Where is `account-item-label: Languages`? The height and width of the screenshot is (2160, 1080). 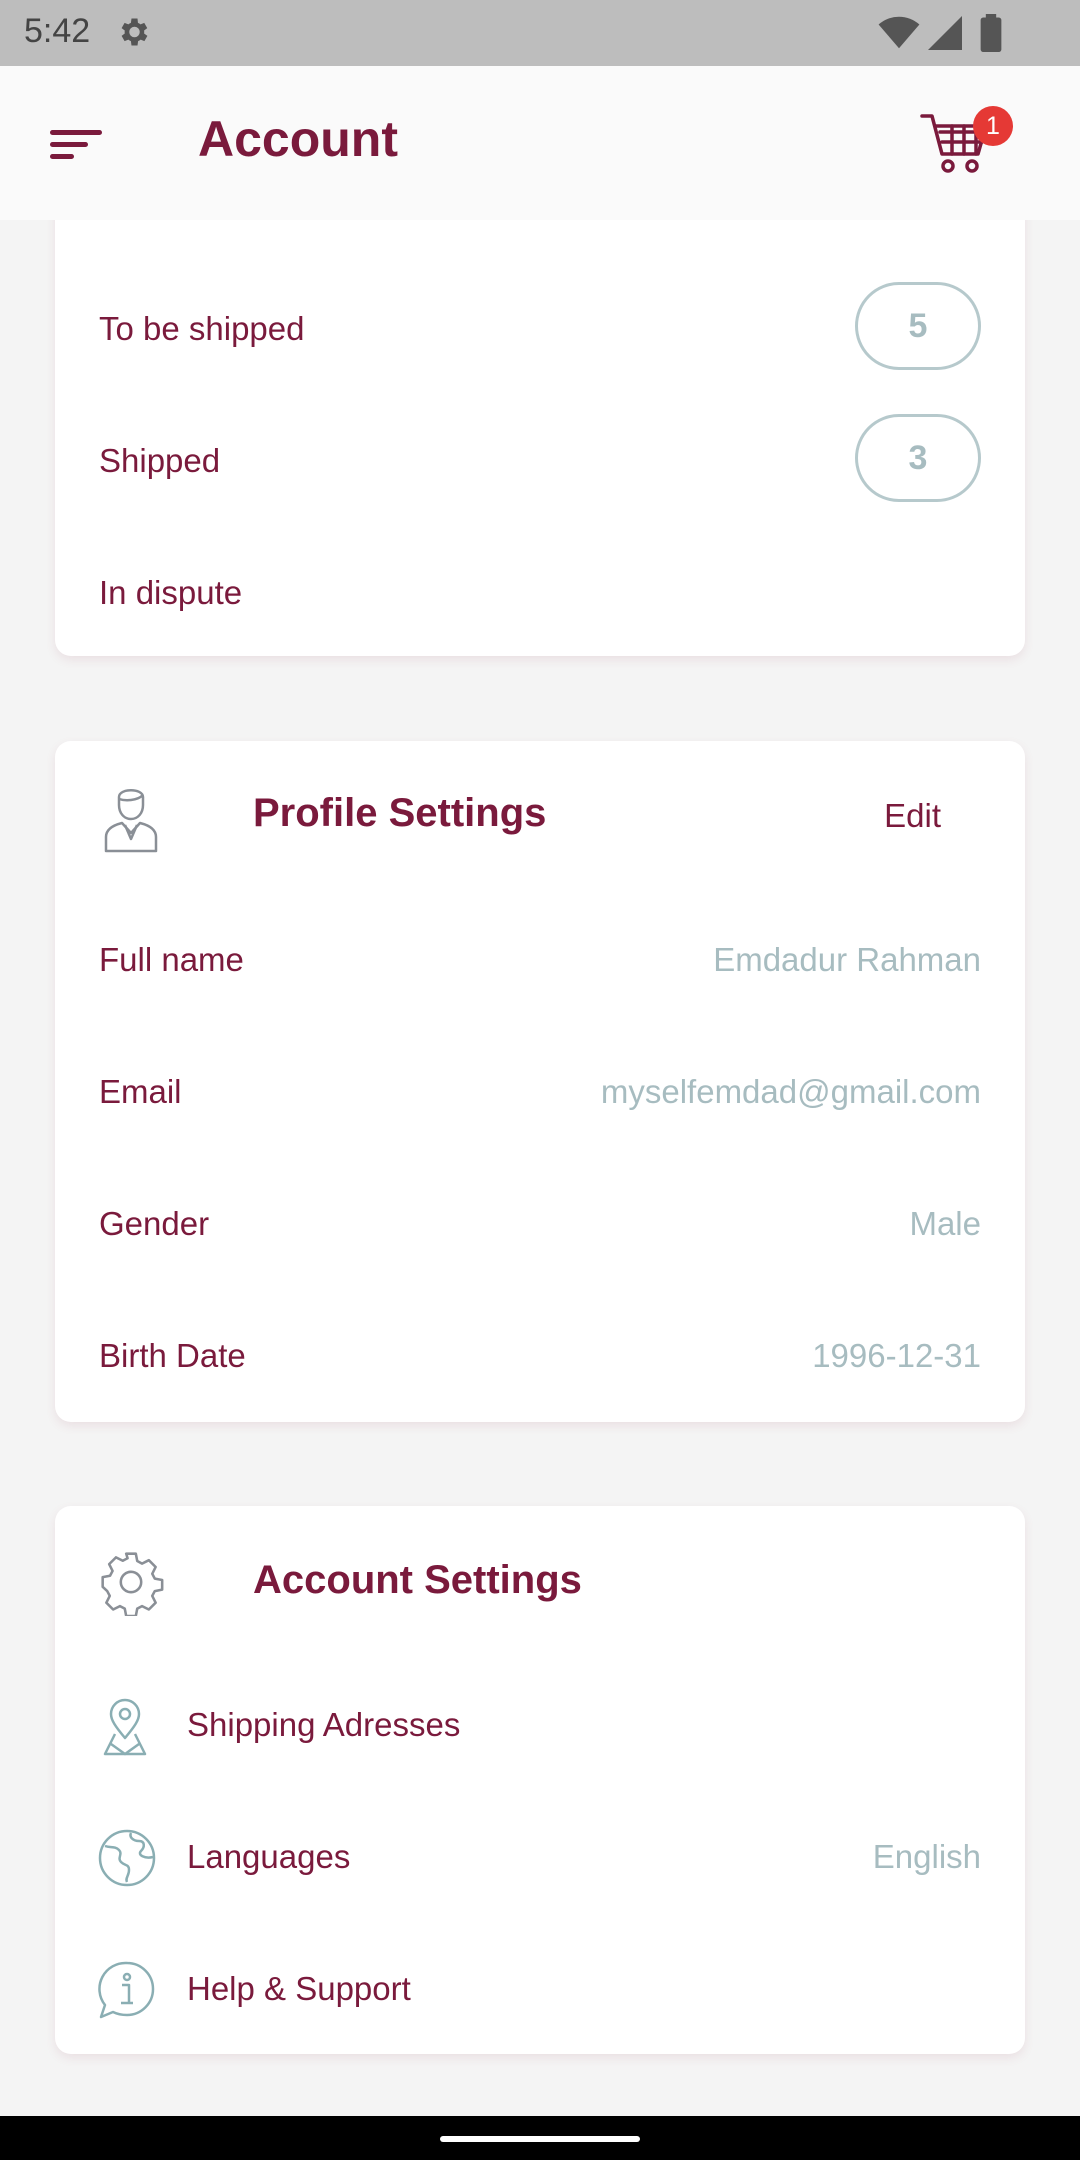
account-item-label: Languages is located at coordinates (269, 1856).